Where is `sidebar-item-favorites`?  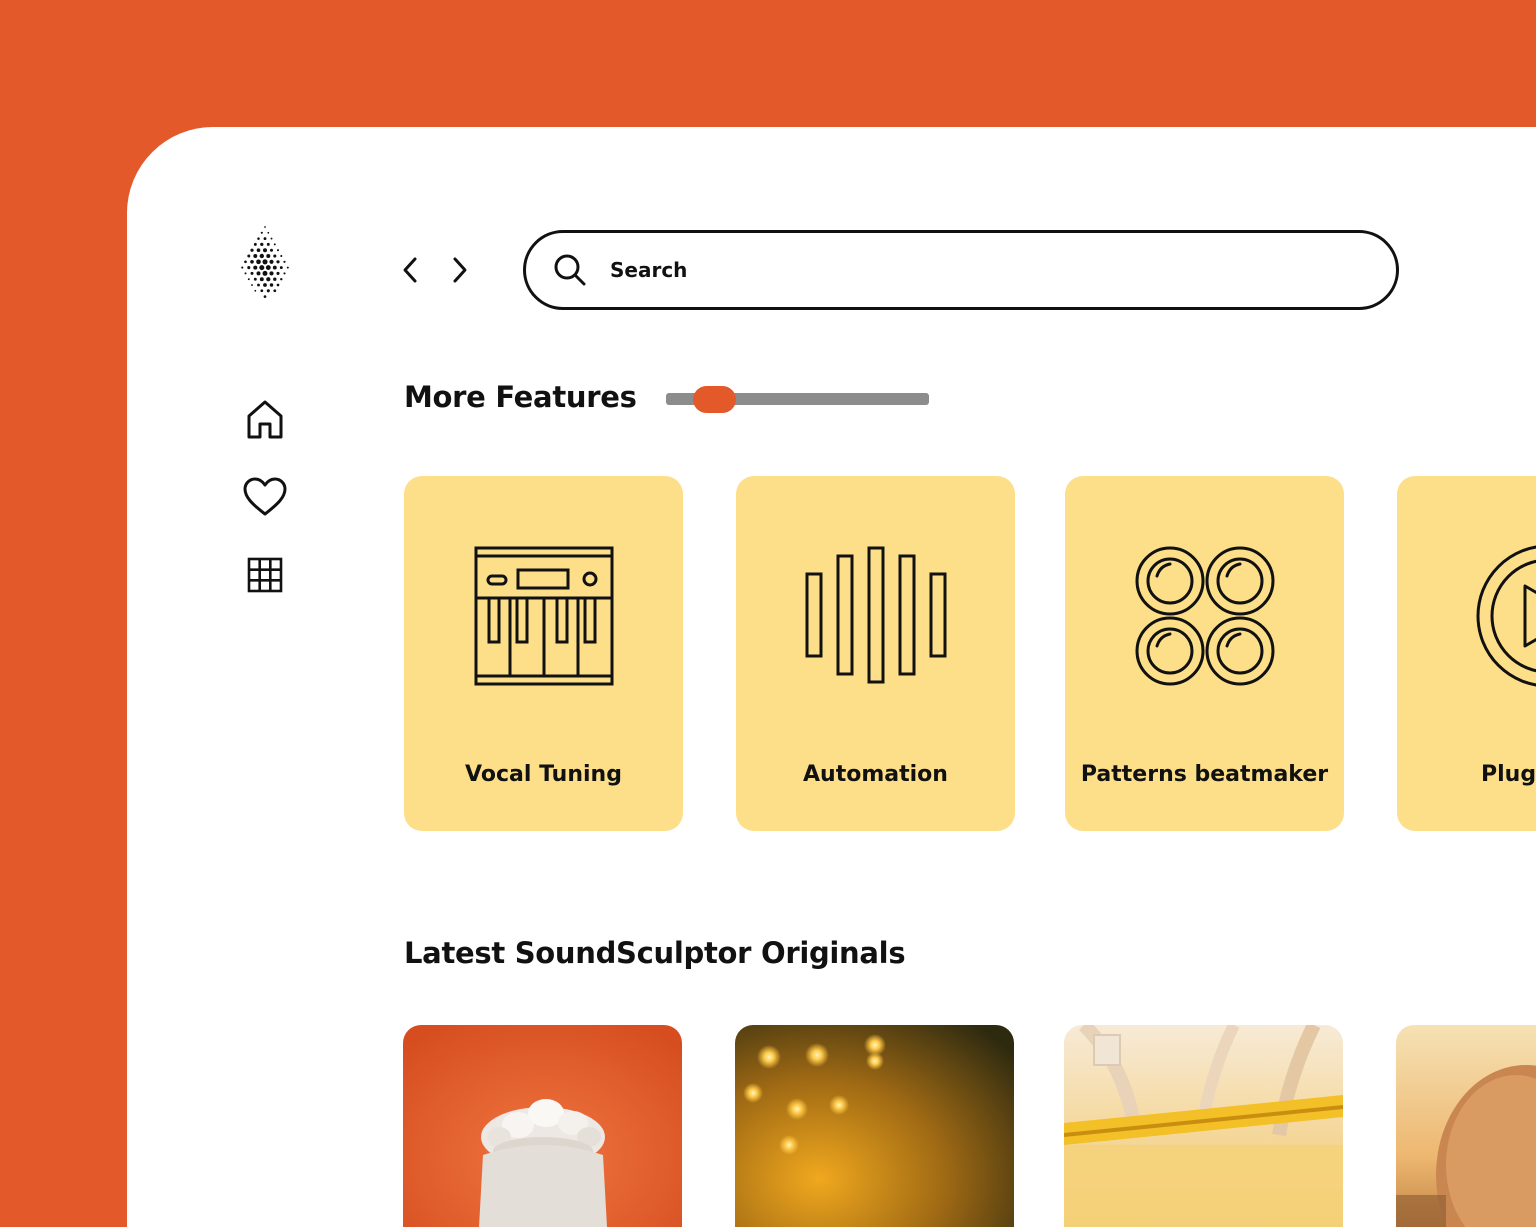 sidebar-item-favorites is located at coordinates (265, 497).